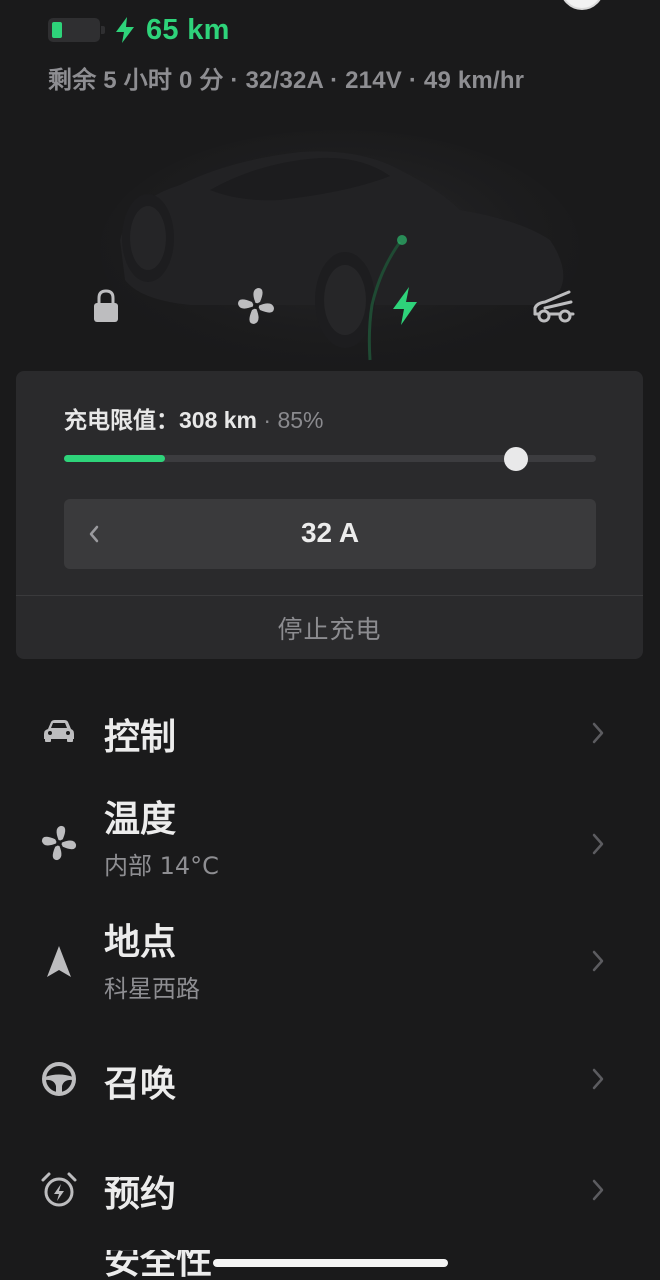 Image resolution: width=660 pixels, height=1280 pixels. I want to click on location-arrow-icon, so click(59, 961).